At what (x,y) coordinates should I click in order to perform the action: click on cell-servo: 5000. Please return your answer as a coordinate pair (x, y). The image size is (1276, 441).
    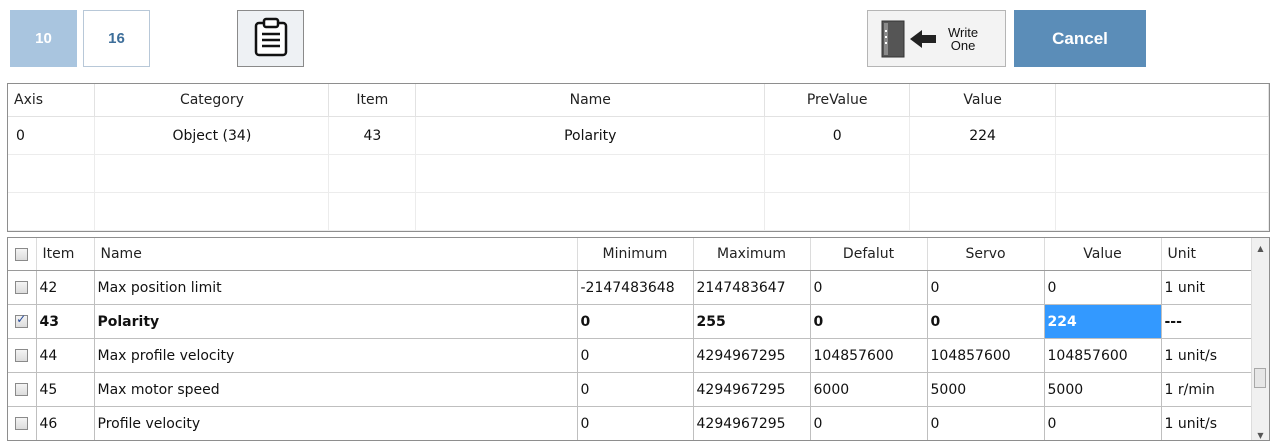
    Looking at the image, I should click on (986, 389).